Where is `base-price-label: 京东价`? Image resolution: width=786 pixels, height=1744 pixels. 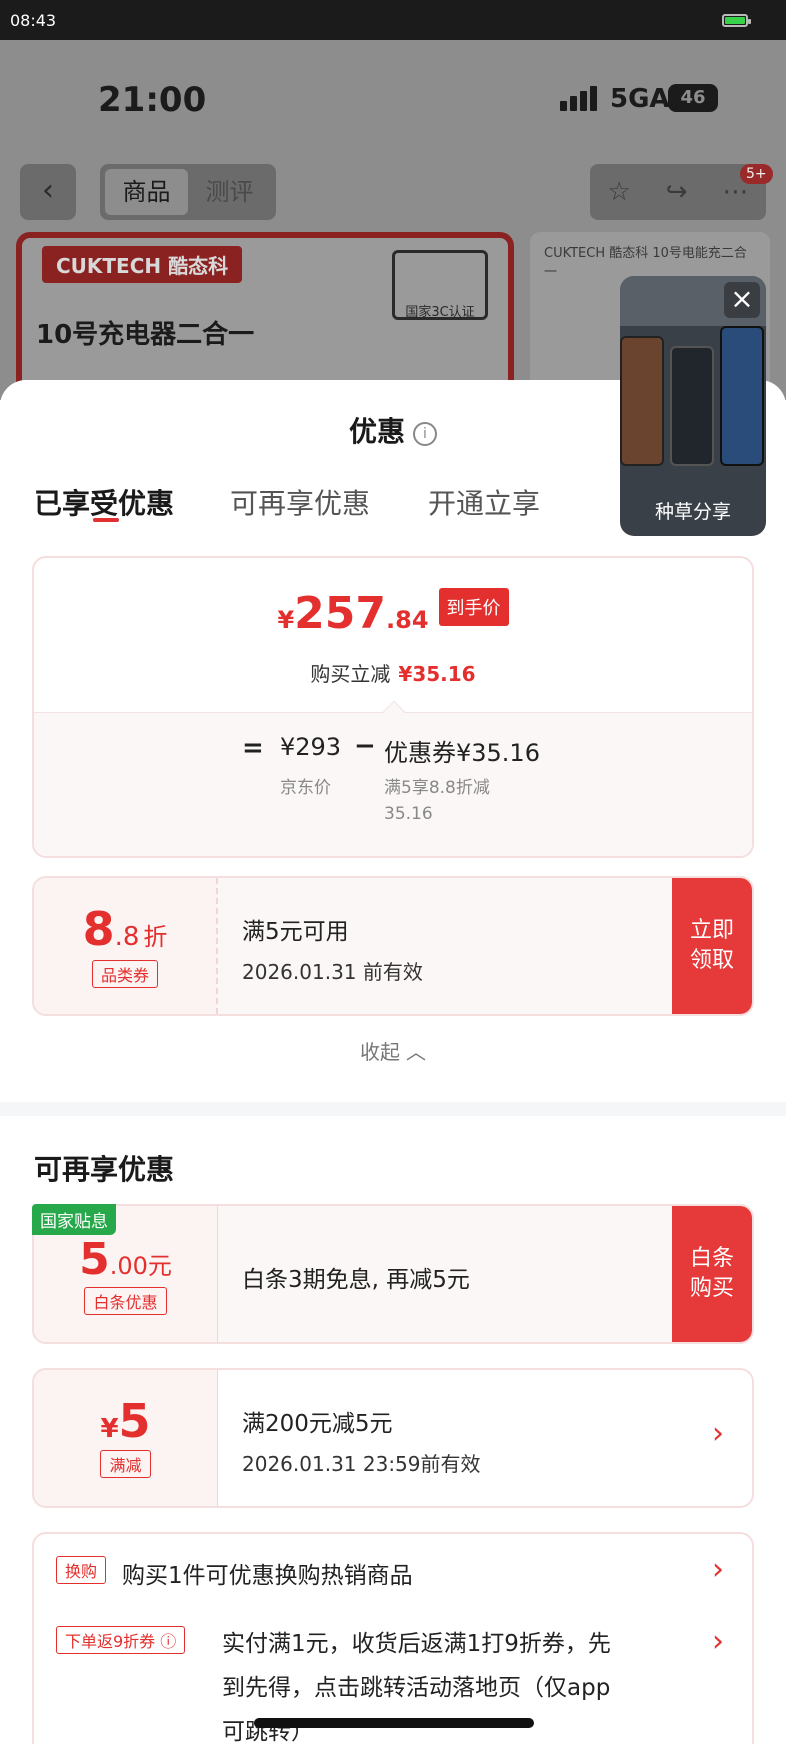 base-price-label: 京东价 is located at coordinates (305, 788).